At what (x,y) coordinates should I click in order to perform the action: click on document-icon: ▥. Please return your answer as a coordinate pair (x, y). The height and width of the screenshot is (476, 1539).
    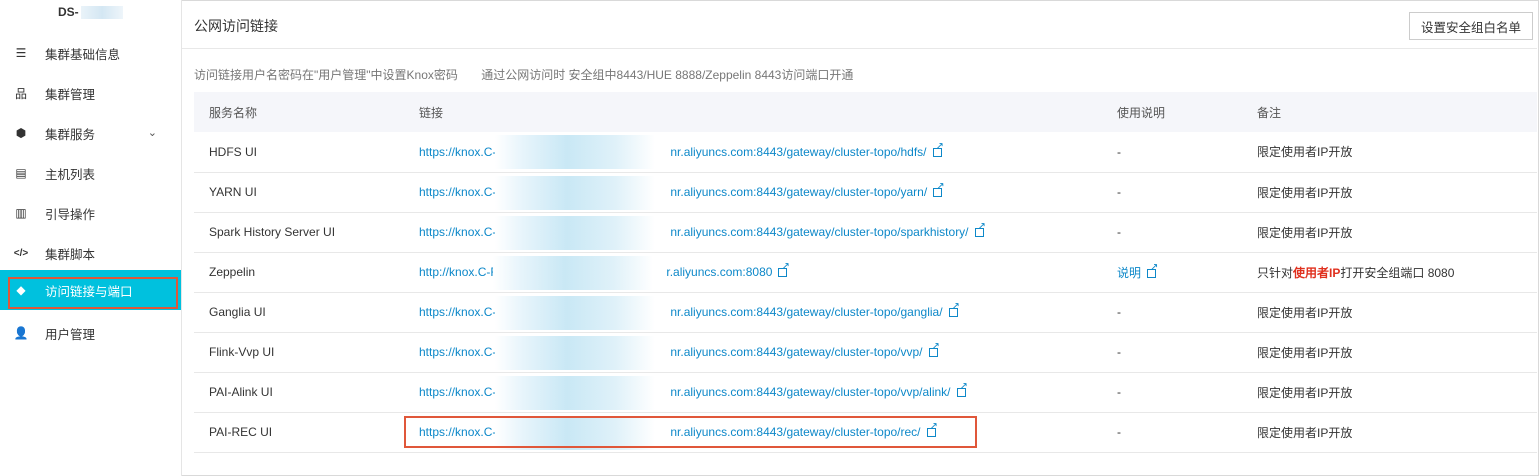
    Looking at the image, I should click on (21, 213).